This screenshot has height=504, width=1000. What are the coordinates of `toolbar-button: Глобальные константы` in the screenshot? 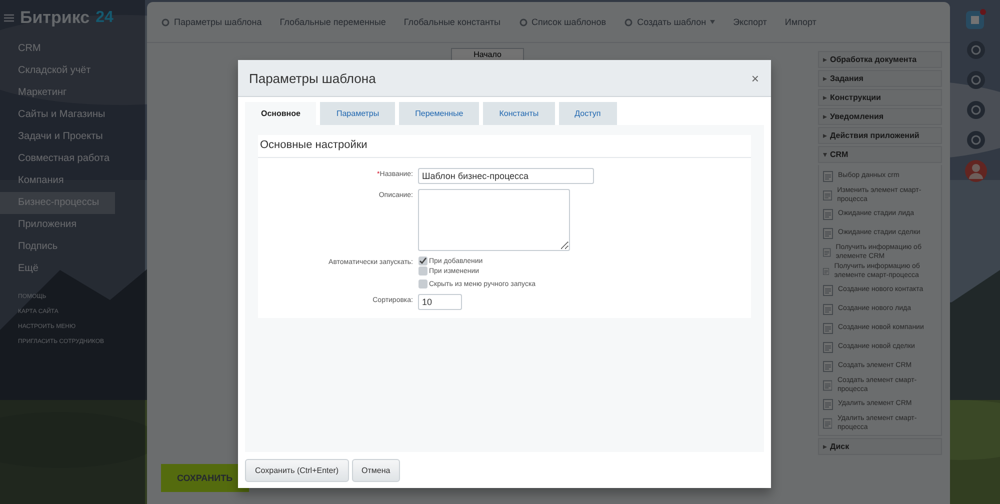 It's located at (452, 22).